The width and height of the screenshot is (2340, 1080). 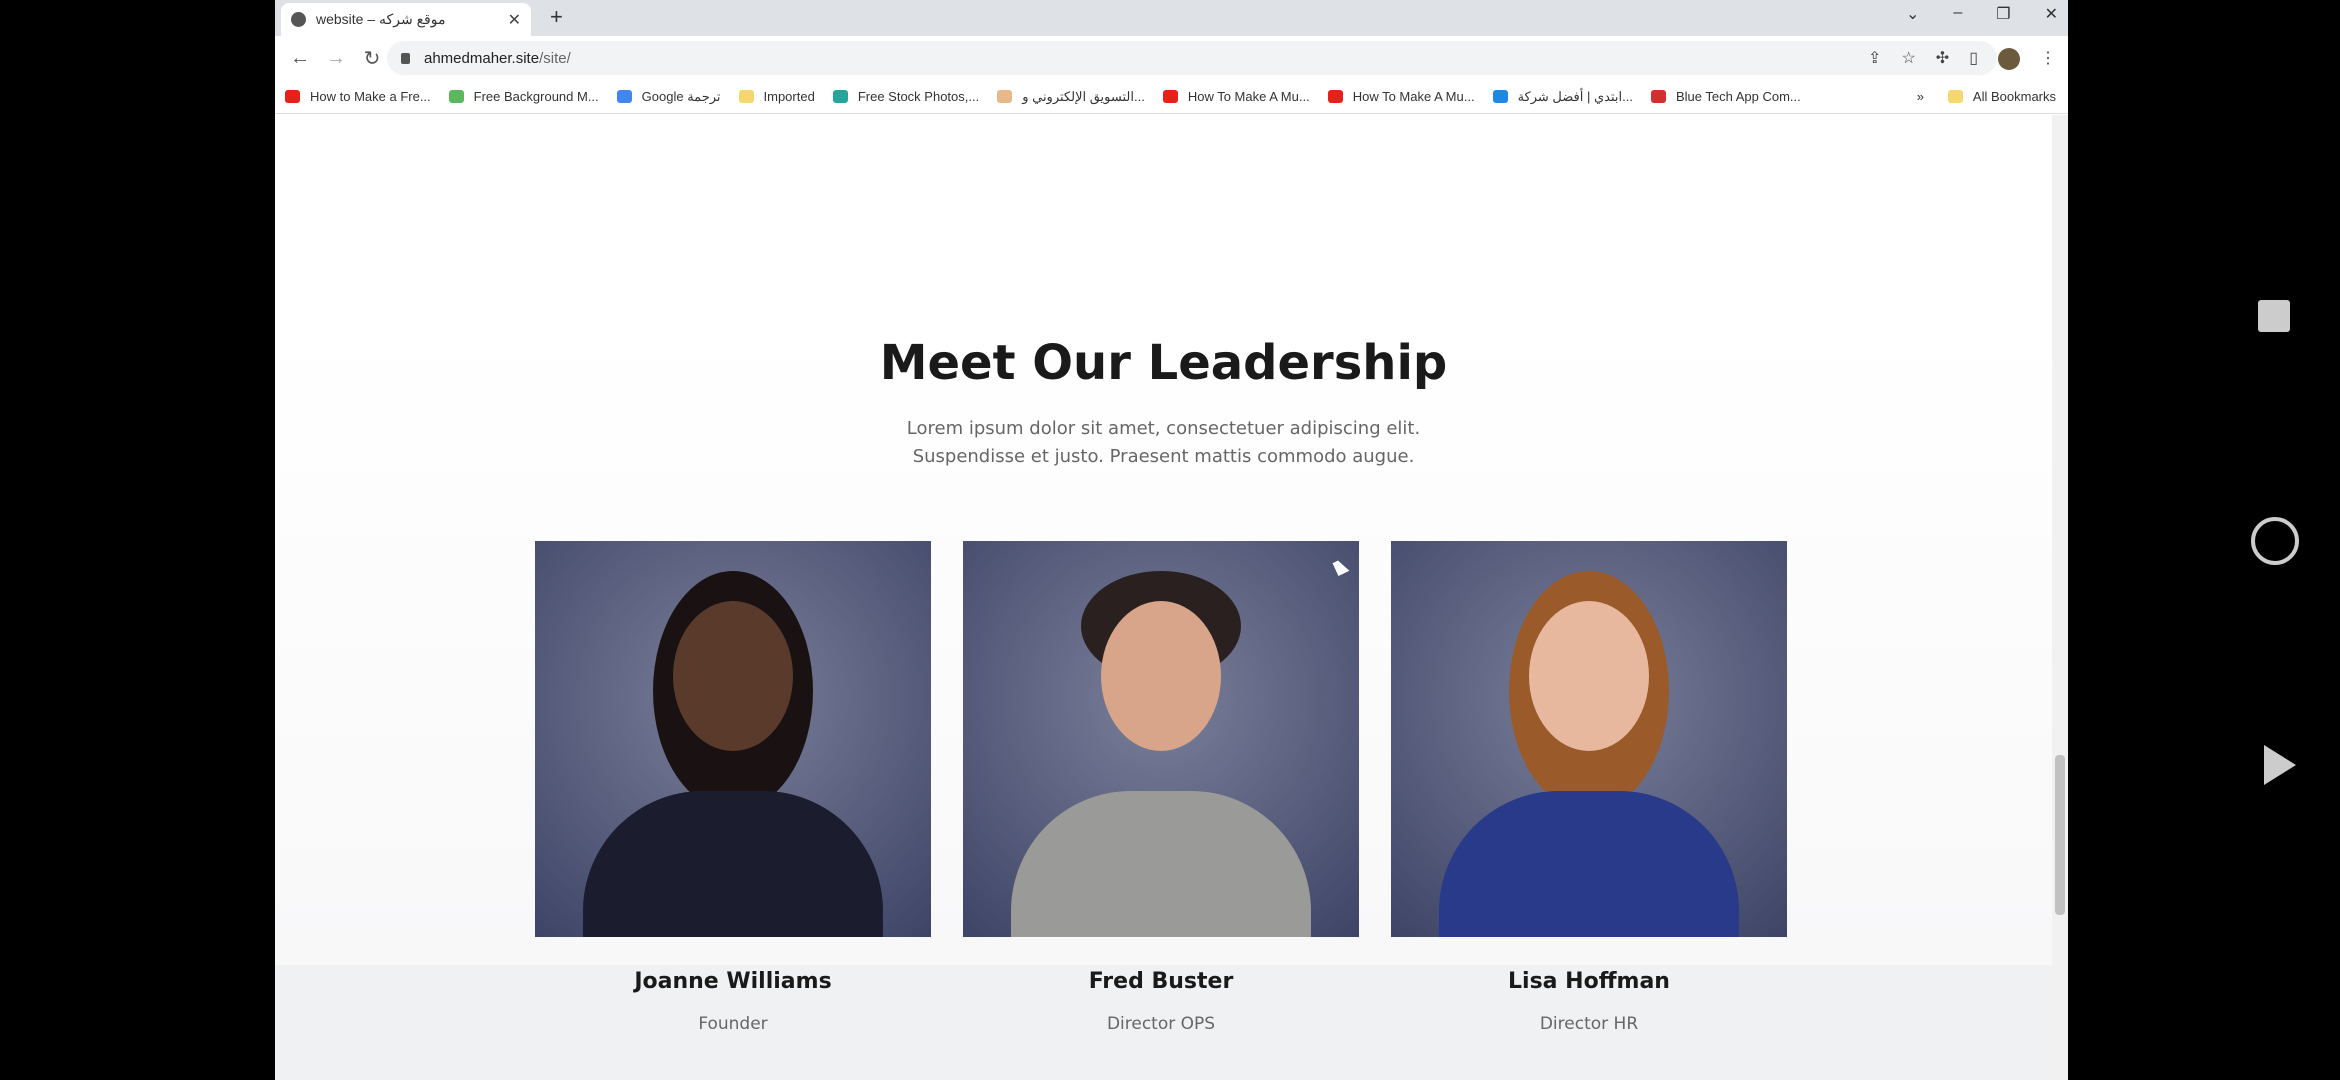 I want to click on star-icon: ☆, so click(x=1908, y=59).